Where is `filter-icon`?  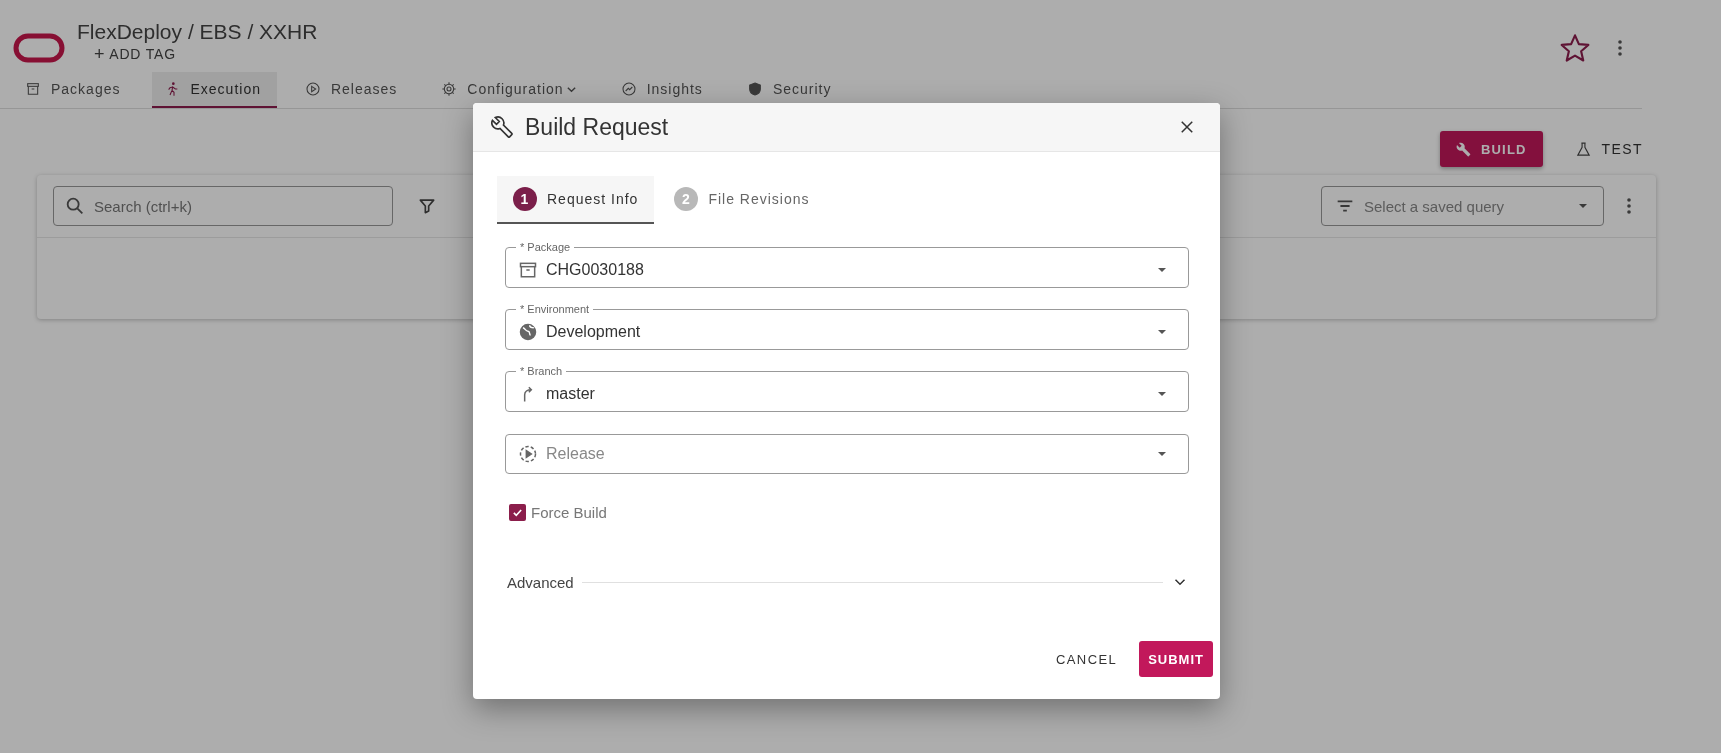
filter-icon is located at coordinates (427, 206).